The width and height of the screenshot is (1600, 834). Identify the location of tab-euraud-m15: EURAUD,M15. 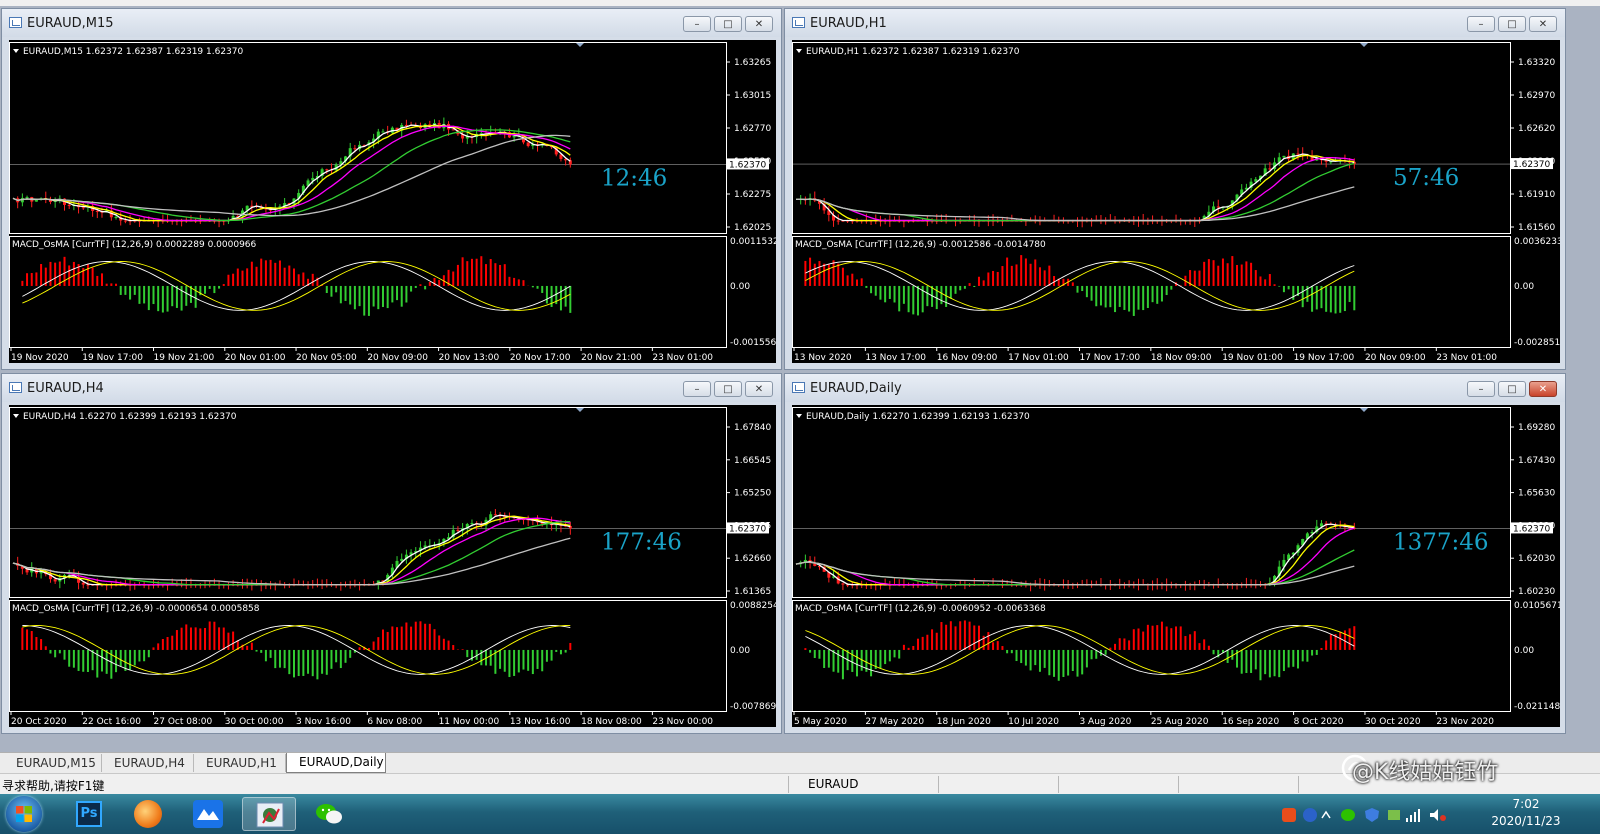
(53, 763).